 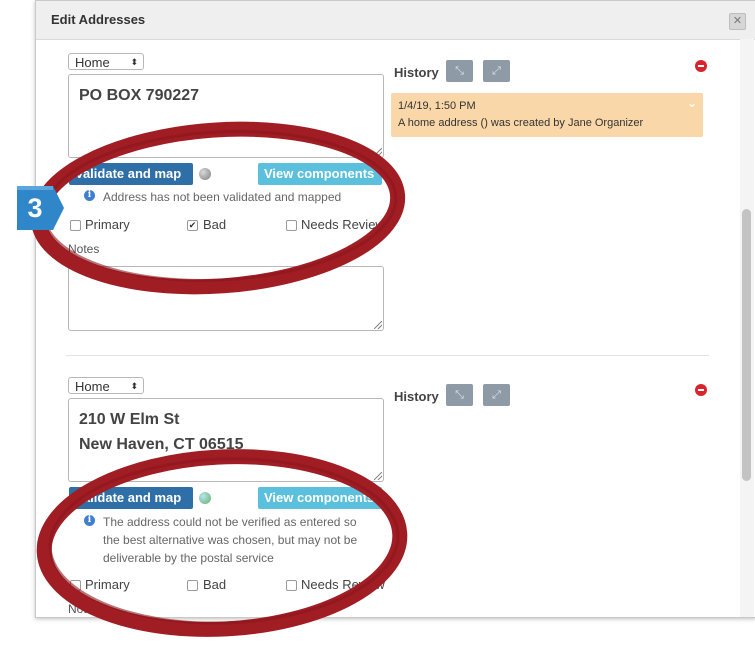 What do you see at coordinates (226, 116) in the screenshot?
I see `address-textarea: PO BOX 790227` at bounding box center [226, 116].